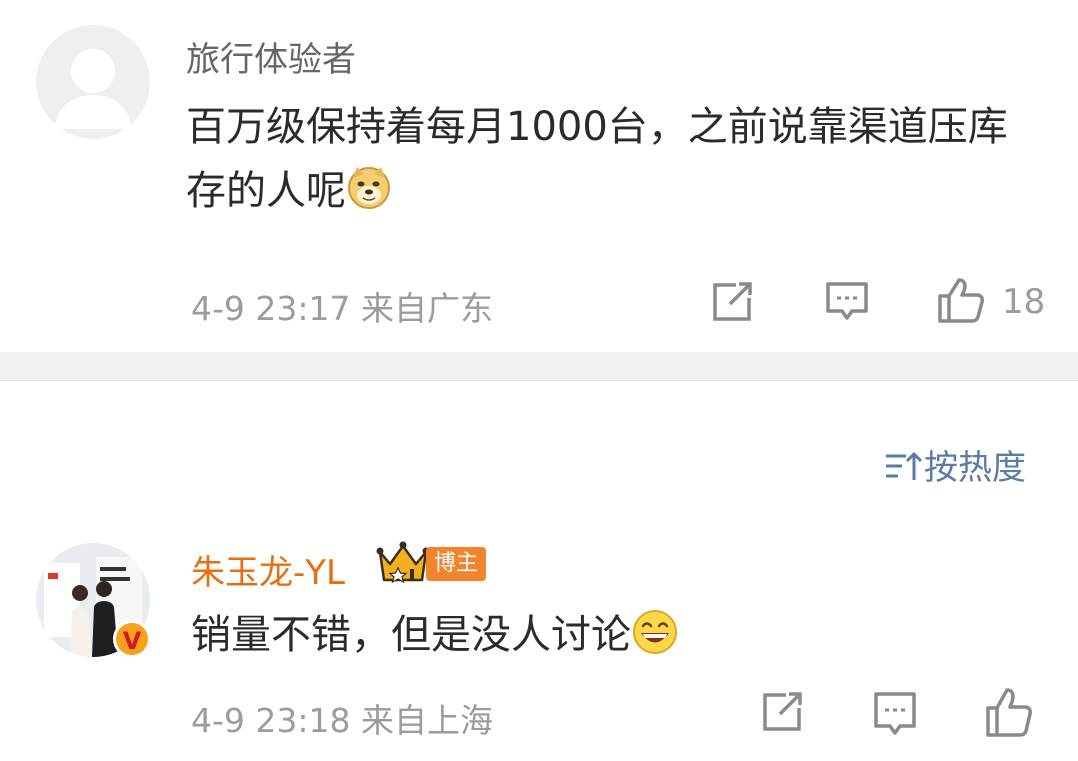 This screenshot has height=761, width=1078. I want to click on grin-emoji-icon, so click(655, 632).